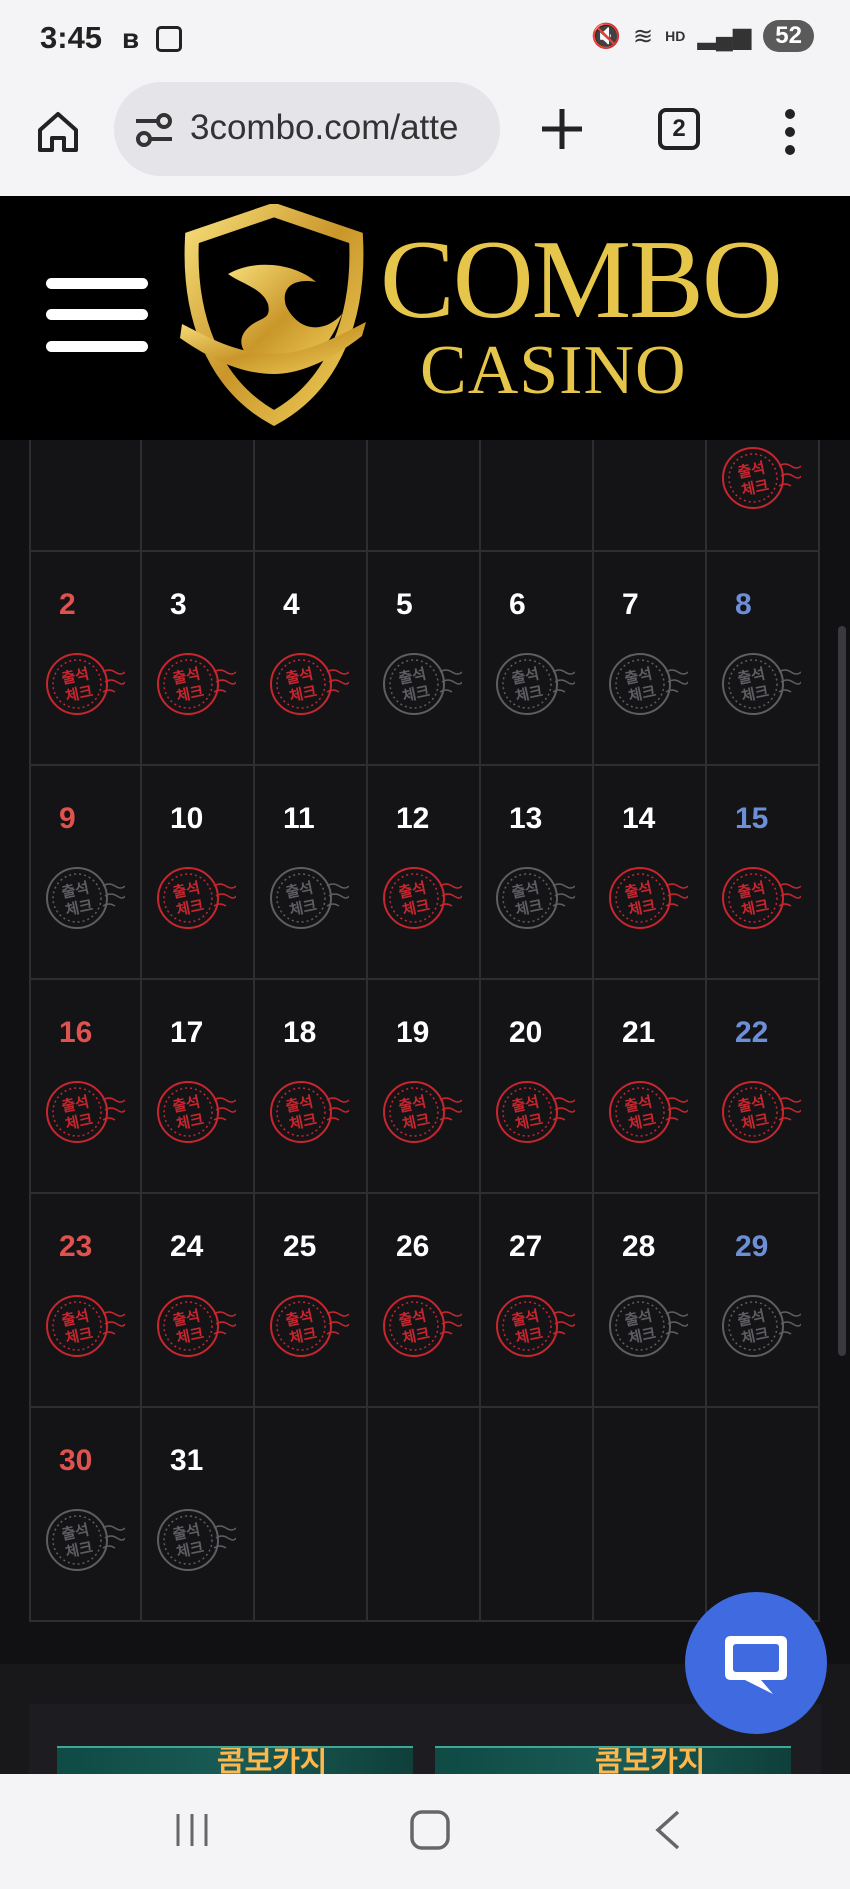 The width and height of the screenshot is (850, 1889). I want to click on signal-icon: ▂▄▆, so click(724, 36).